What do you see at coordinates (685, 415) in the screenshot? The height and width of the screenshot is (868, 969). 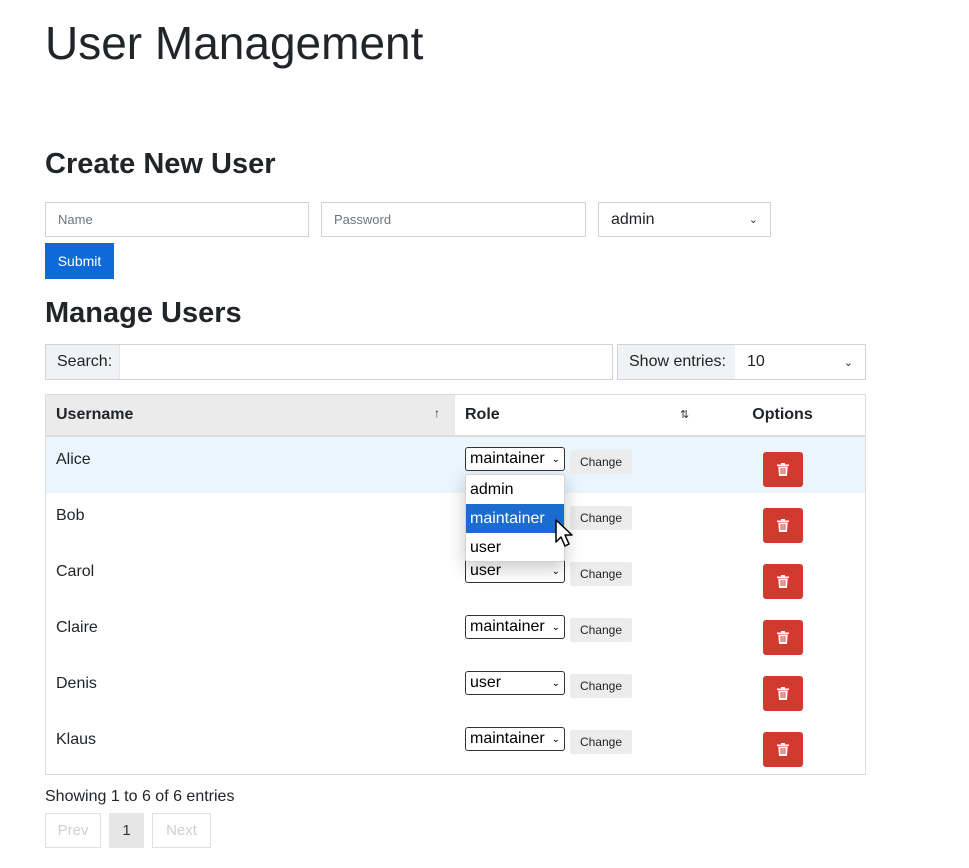 I see `sort-both-icon: ⇅` at bounding box center [685, 415].